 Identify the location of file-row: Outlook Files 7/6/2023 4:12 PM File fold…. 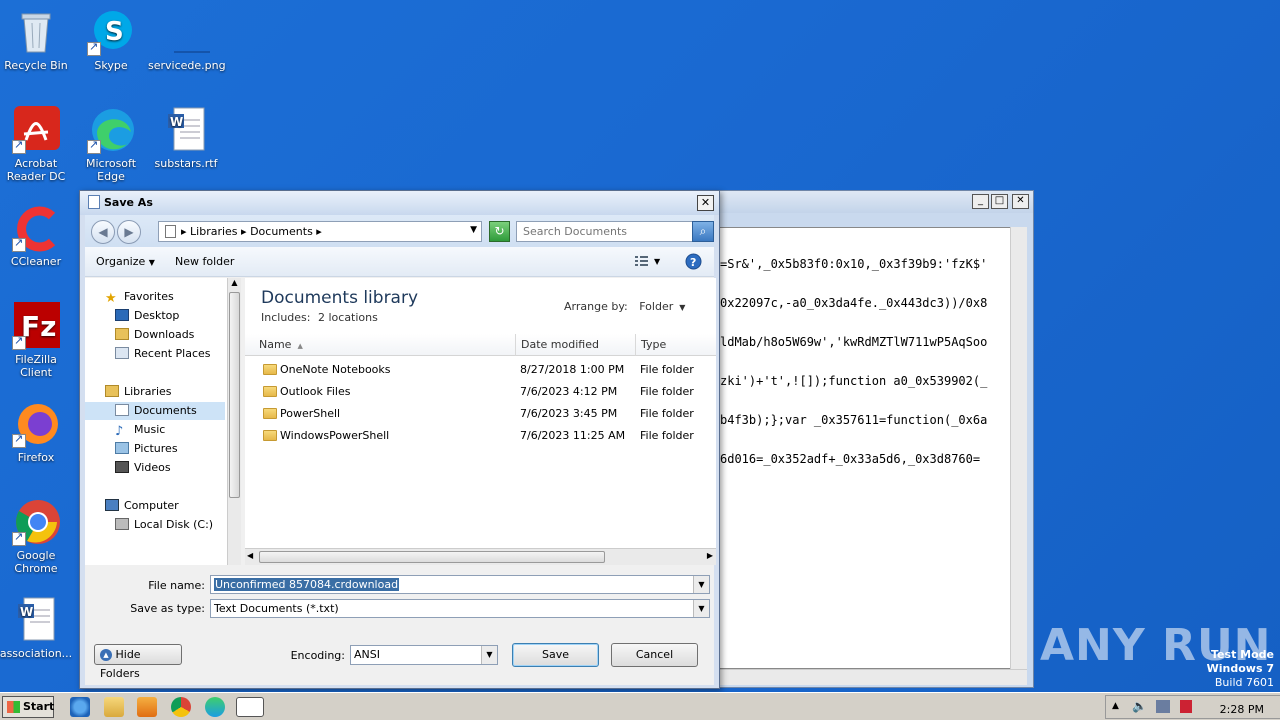
(480, 392).